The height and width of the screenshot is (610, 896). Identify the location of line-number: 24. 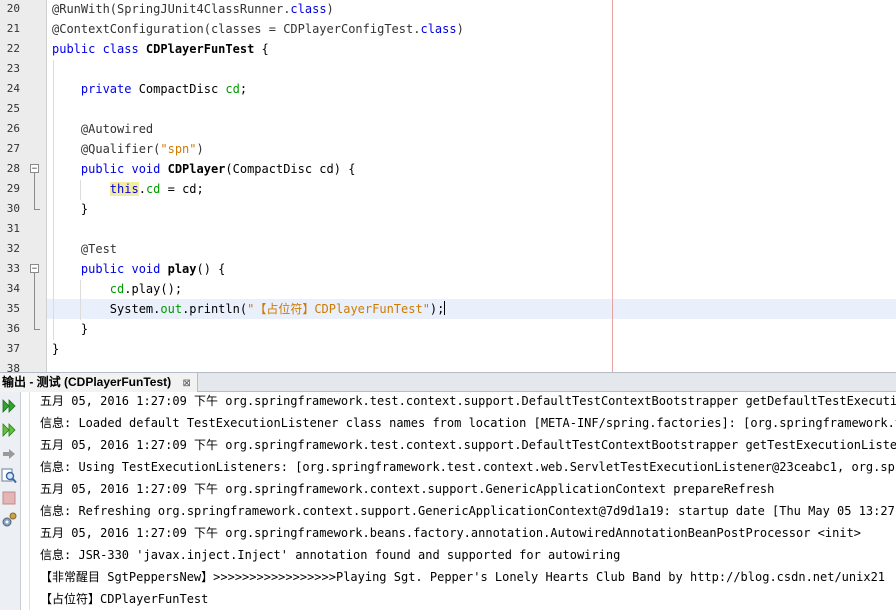
(13, 88).